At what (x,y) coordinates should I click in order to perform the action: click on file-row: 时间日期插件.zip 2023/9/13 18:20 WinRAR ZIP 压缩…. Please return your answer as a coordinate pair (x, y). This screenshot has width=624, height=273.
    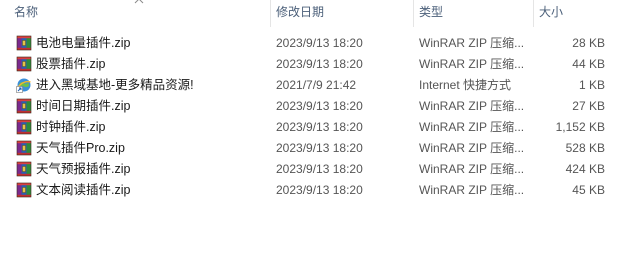
    Looking at the image, I should click on (312, 106).